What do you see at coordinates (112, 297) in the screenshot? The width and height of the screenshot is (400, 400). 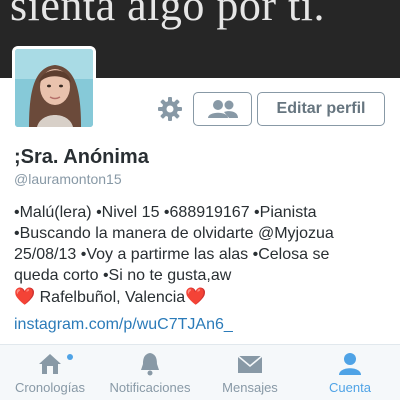 I see `location-text: Rafelbuñol, Valencia` at bounding box center [112, 297].